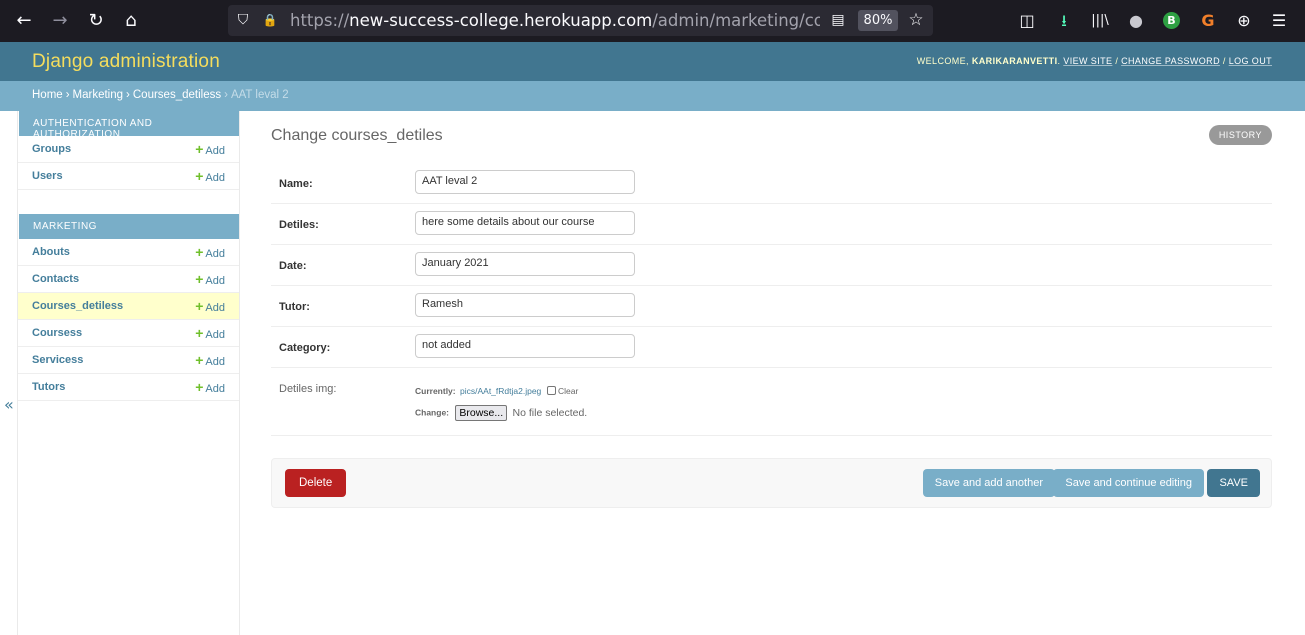  What do you see at coordinates (1208, 21) in the screenshot?
I see `extension-g-icon: G` at bounding box center [1208, 21].